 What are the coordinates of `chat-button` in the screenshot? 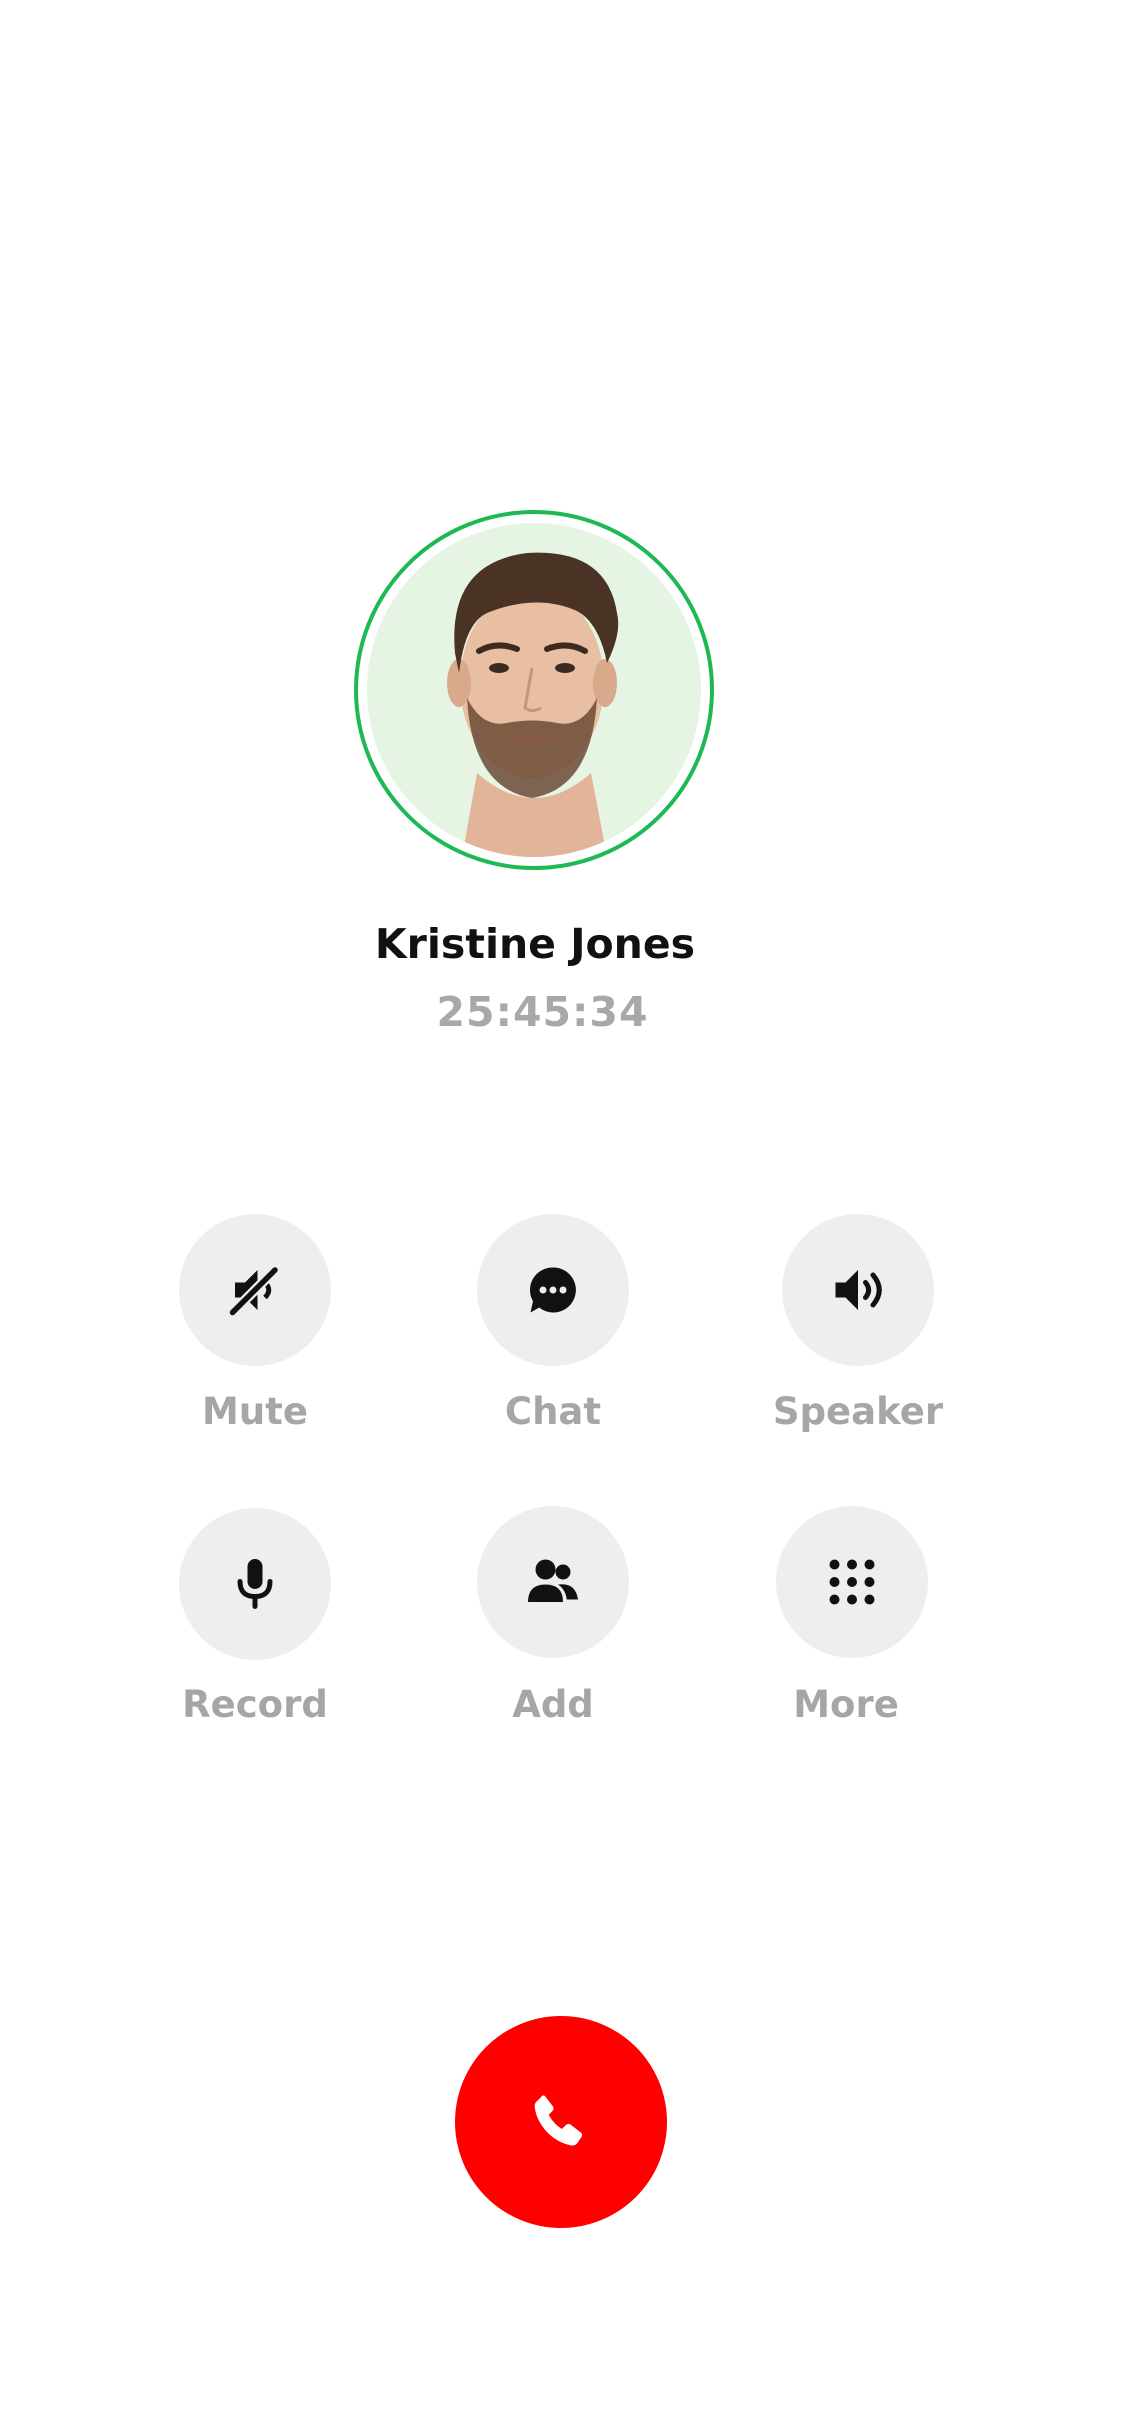 It's located at (553, 1290).